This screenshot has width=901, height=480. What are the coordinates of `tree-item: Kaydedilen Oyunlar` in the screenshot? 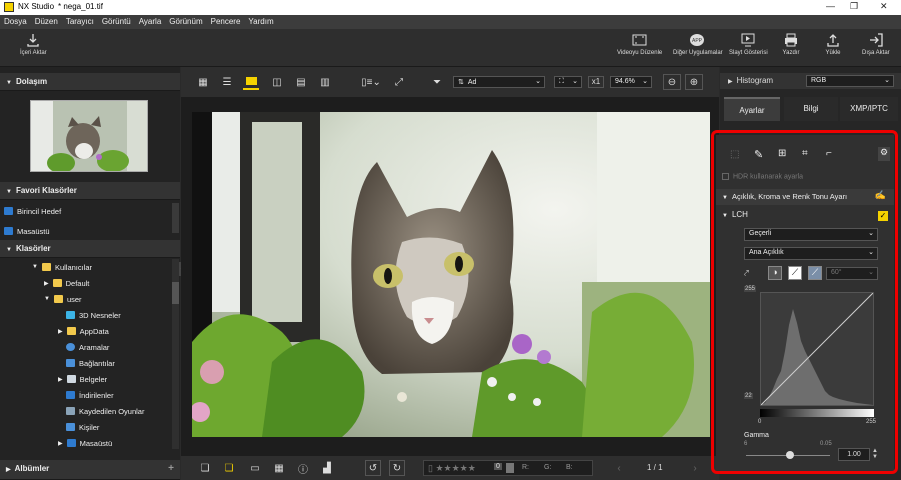 It's located at (86, 411).